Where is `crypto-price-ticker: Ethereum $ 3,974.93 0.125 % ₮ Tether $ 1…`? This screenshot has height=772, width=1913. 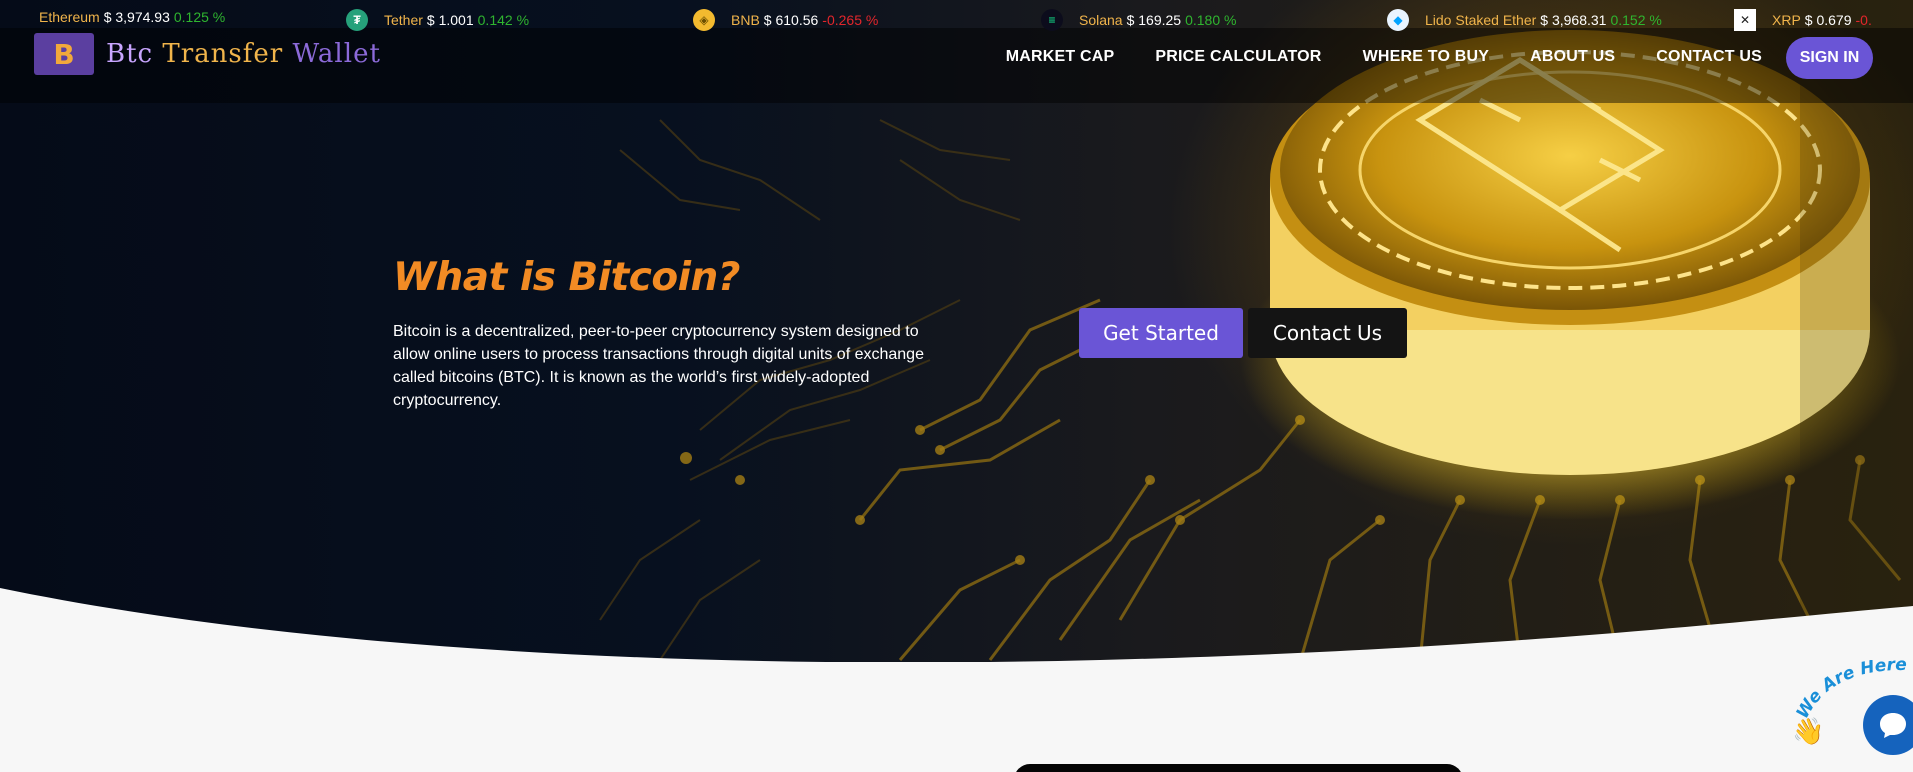 crypto-price-ticker: Ethereum $ 3,974.93 0.125 % ₮ Tether $ 1… is located at coordinates (956, 18).